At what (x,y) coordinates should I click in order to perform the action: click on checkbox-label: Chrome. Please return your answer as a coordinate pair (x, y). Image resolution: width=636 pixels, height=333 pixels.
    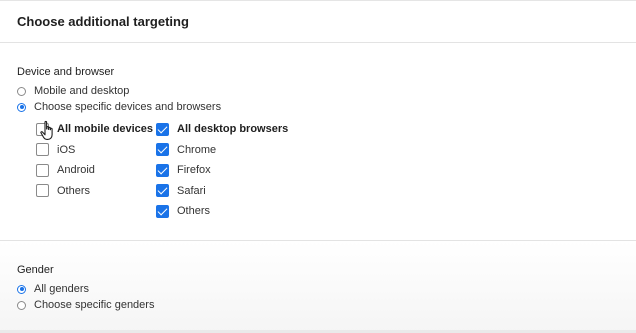
    Looking at the image, I should click on (197, 149).